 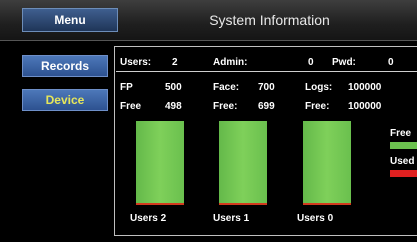 What do you see at coordinates (266, 71) in the screenshot?
I see `divider` at bounding box center [266, 71].